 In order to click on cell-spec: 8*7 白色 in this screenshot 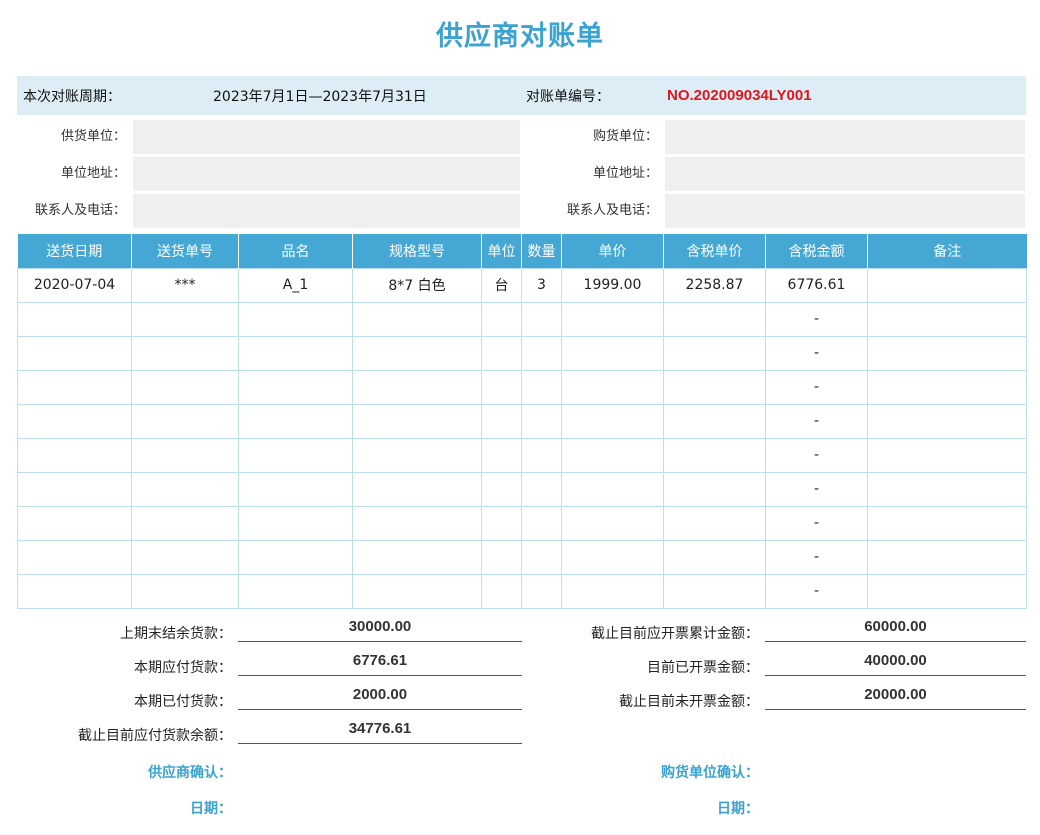, I will do `click(417, 285)`.